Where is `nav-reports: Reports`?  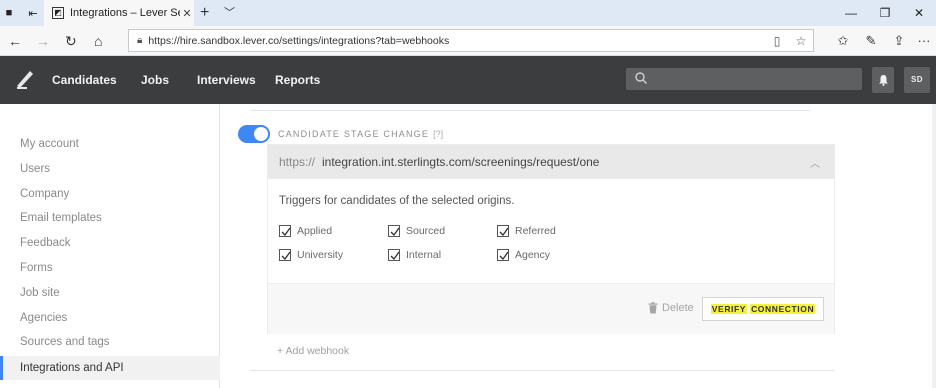
nav-reports: Reports is located at coordinates (297, 80).